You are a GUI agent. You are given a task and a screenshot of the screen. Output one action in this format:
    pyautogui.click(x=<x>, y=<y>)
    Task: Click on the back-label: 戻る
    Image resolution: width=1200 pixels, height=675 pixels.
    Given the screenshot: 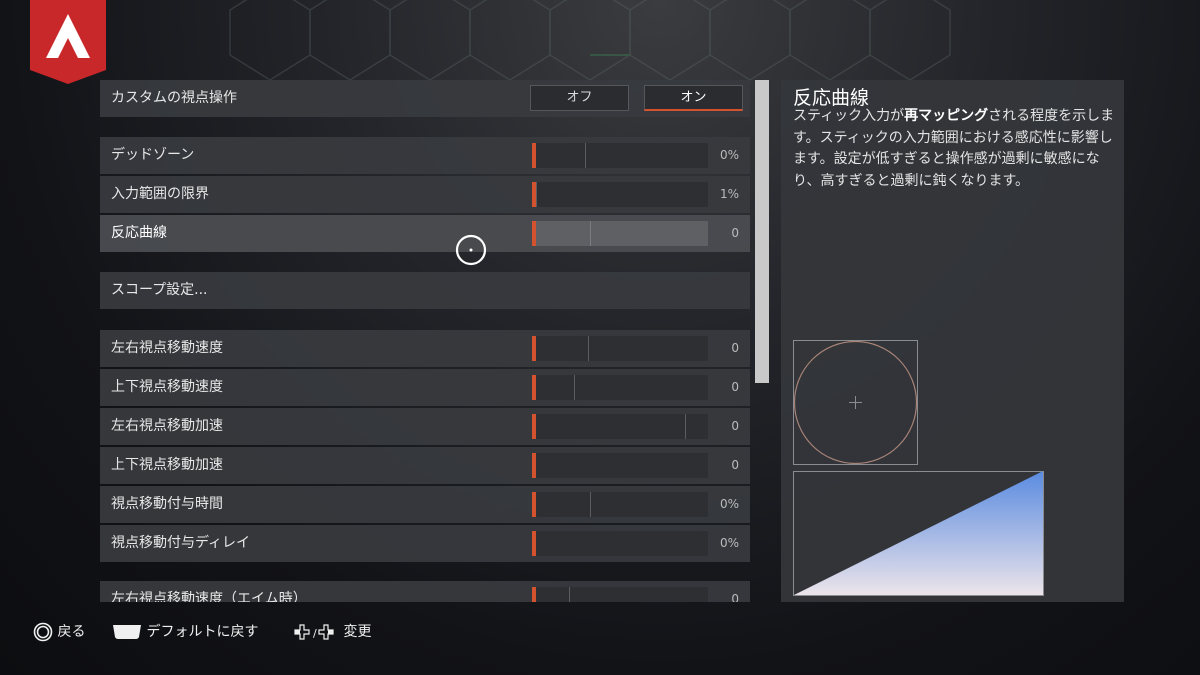 What is the action you would take?
    pyautogui.click(x=71, y=632)
    